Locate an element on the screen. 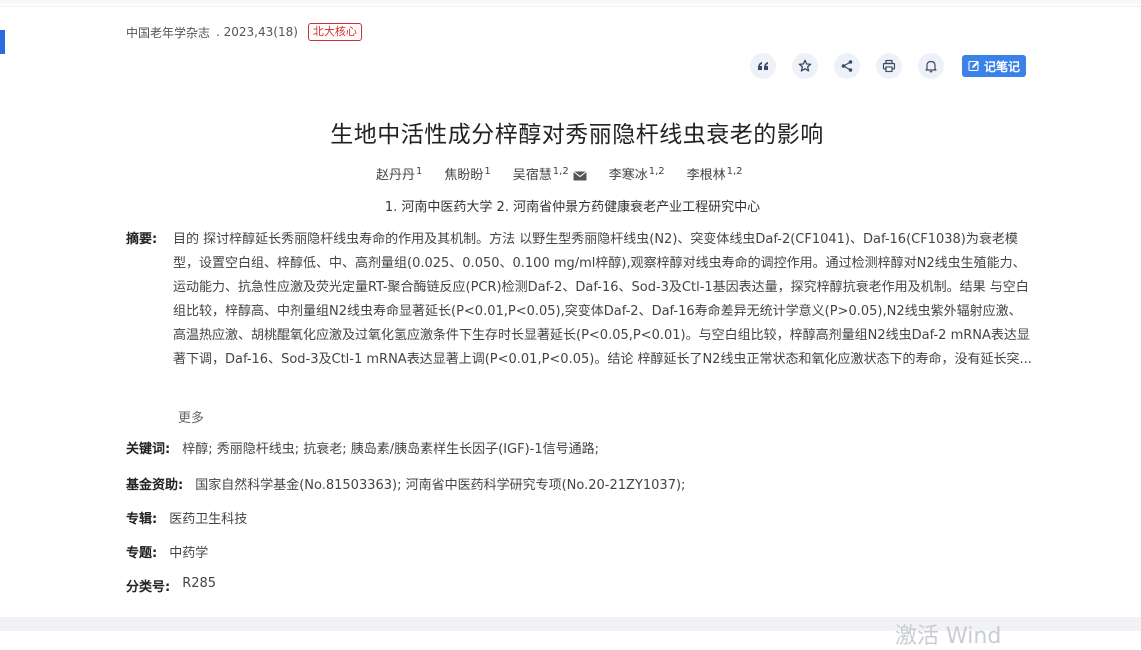  article-title: 生地中活性成分梓醇对秀丽隐杆线虫衰老的影响 is located at coordinates (577, 135).